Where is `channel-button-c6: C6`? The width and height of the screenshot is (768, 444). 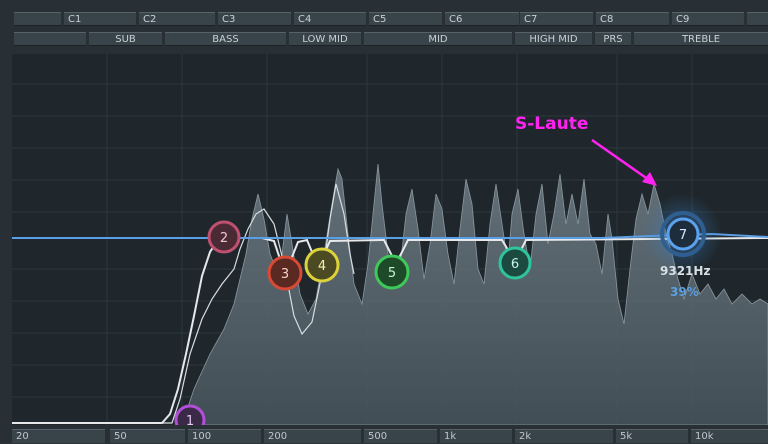 channel-button-c6: C6 is located at coordinates (482, 19).